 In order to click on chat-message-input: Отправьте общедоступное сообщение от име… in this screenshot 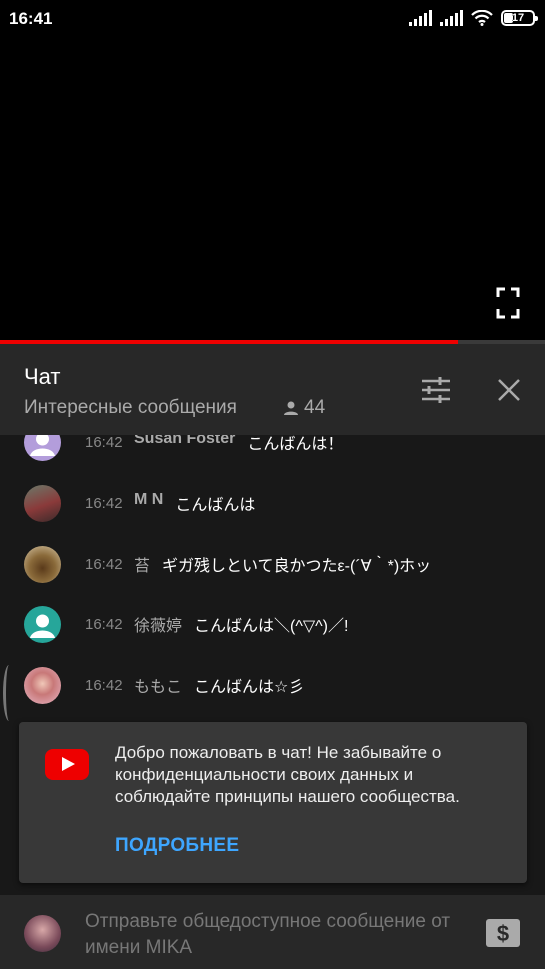, I will do `click(280, 935)`.